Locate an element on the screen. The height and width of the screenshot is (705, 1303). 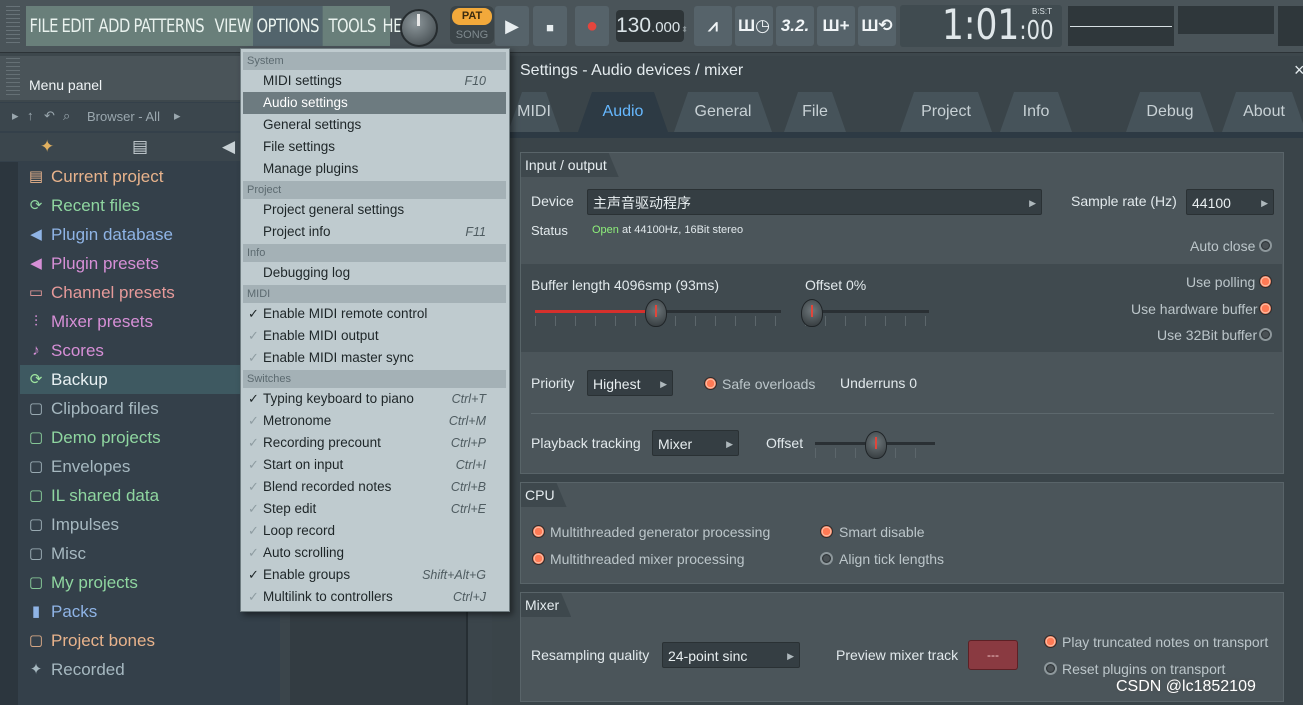
menu-item: ✓ Enable groups Shift+Alt+G is located at coordinates (374, 575).